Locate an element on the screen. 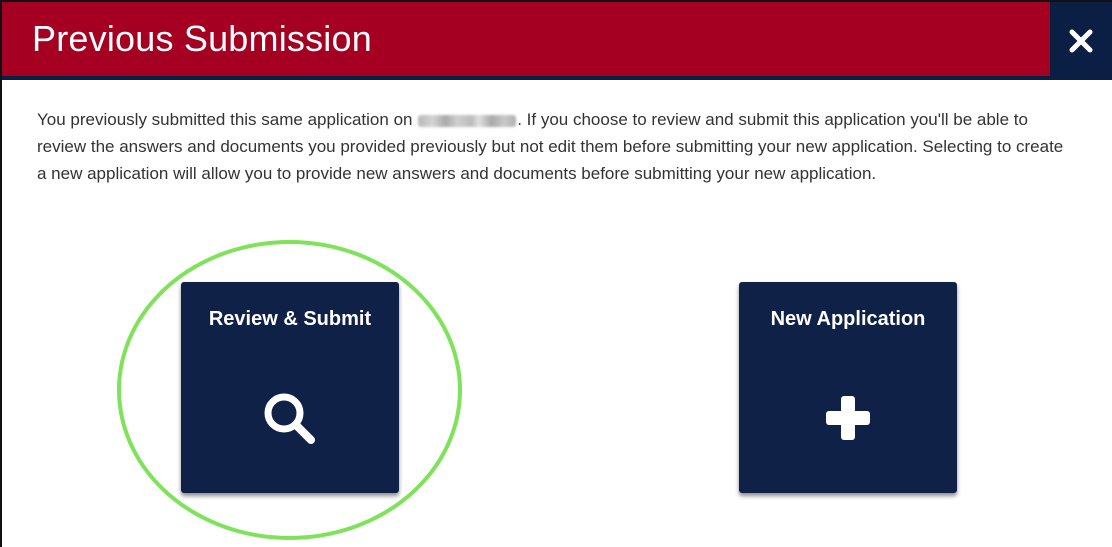 This screenshot has width=1112, height=547. review-submit-label: Review & Submit is located at coordinates (290, 319).